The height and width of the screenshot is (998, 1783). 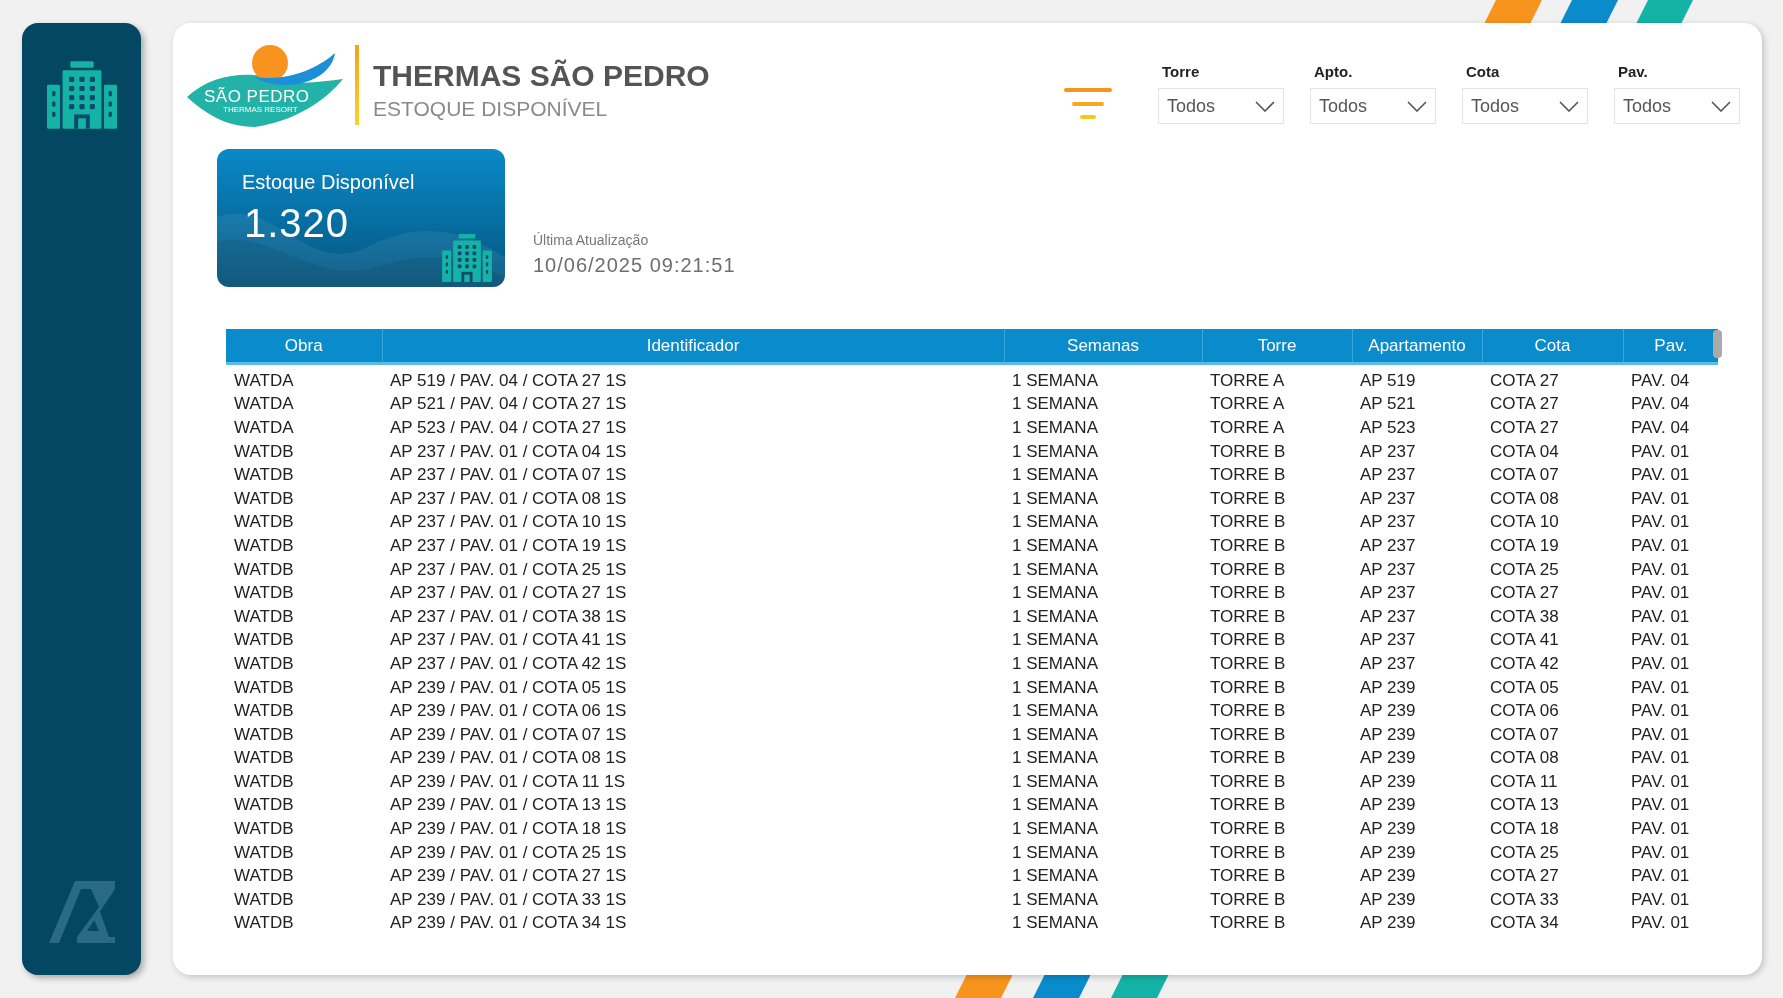 What do you see at coordinates (1717, 344) in the screenshot?
I see `scrollbar-thumb` at bounding box center [1717, 344].